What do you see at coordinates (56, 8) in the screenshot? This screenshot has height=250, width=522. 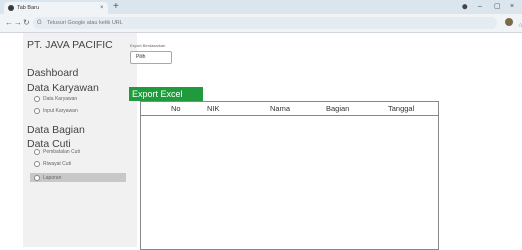 I see `browser-tab: Tab Baru ×` at bounding box center [56, 8].